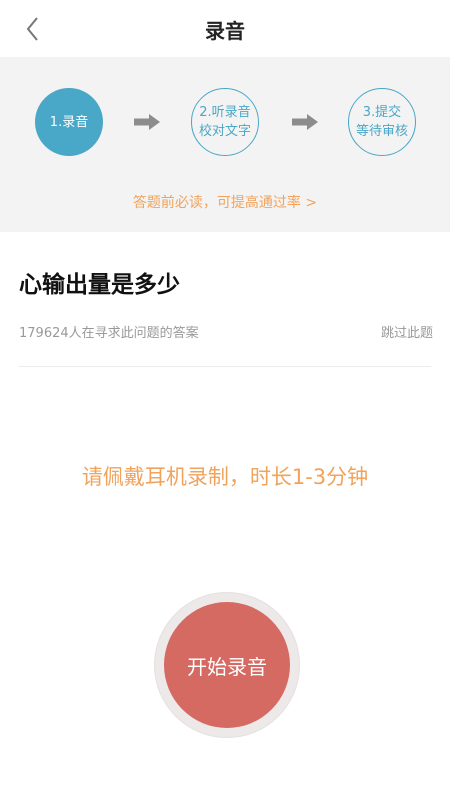 The height and width of the screenshot is (800, 450). Describe the element at coordinates (109, 333) in the screenshot. I see `seek-count-text: 179624人在寻求此问题的答案` at that location.